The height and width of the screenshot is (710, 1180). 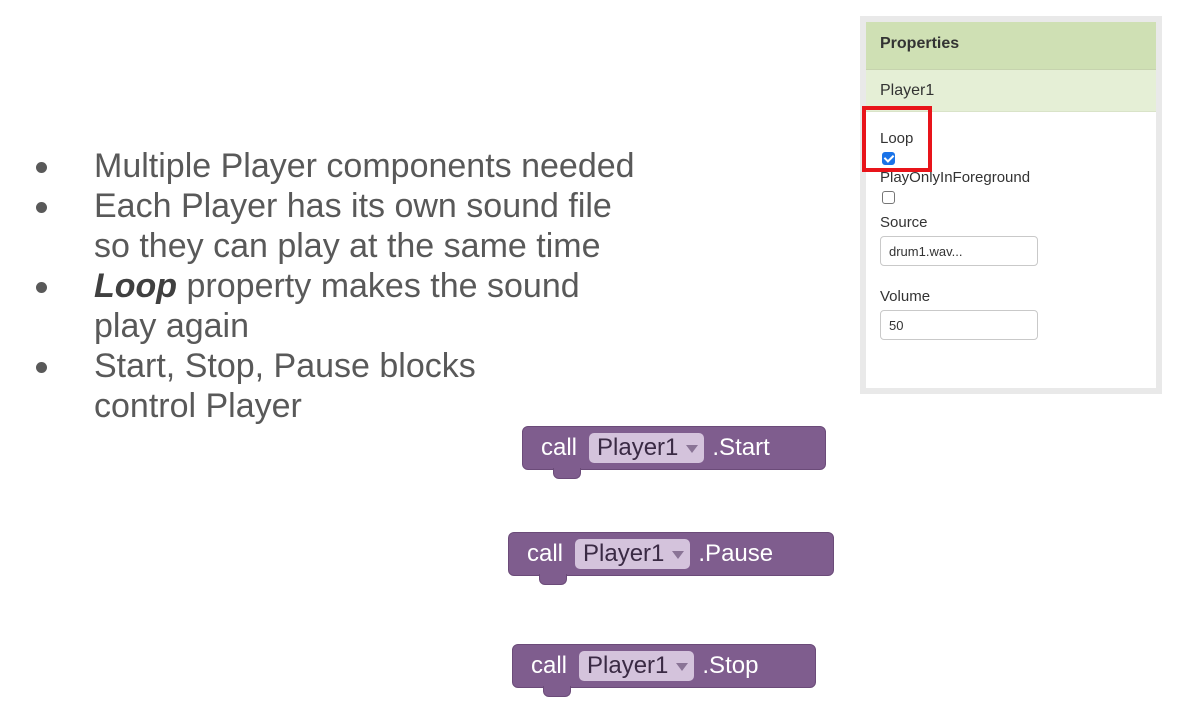 I want to click on bullet-item: Multiple Player components needed, so click(x=335, y=166).